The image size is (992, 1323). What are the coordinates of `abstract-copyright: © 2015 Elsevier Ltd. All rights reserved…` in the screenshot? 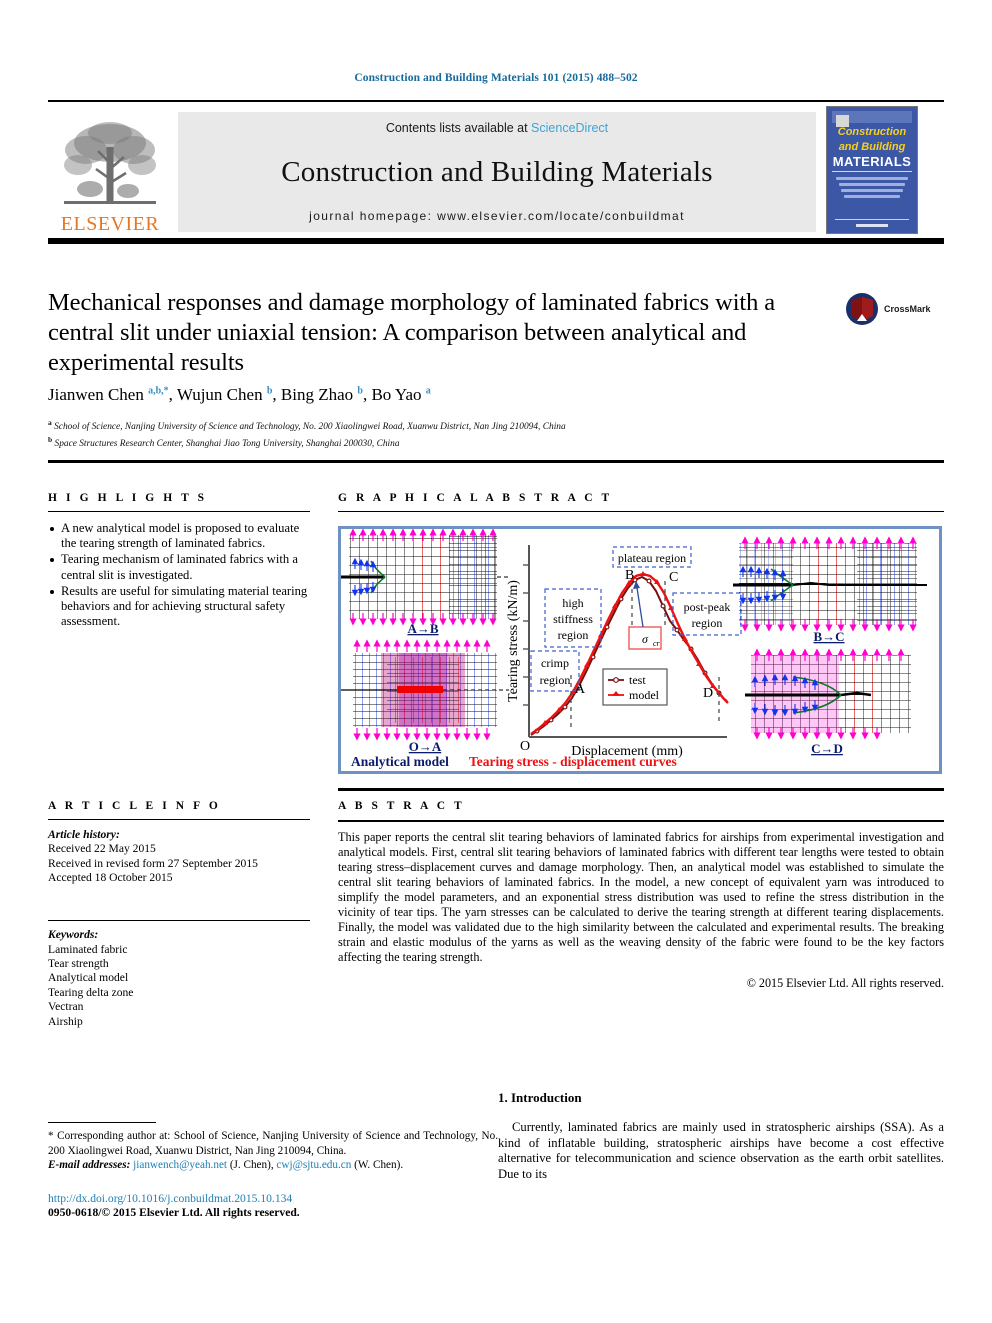 It's located at (845, 983).